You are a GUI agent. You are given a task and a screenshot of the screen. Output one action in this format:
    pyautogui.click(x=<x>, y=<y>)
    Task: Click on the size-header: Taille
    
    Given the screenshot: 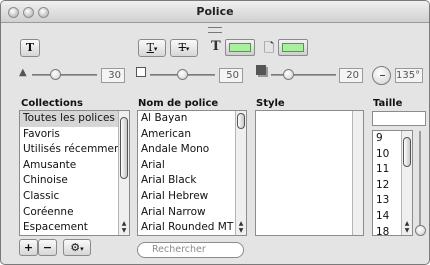 What is the action you would take?
    pyautogui.click(x=388, y=103)
    